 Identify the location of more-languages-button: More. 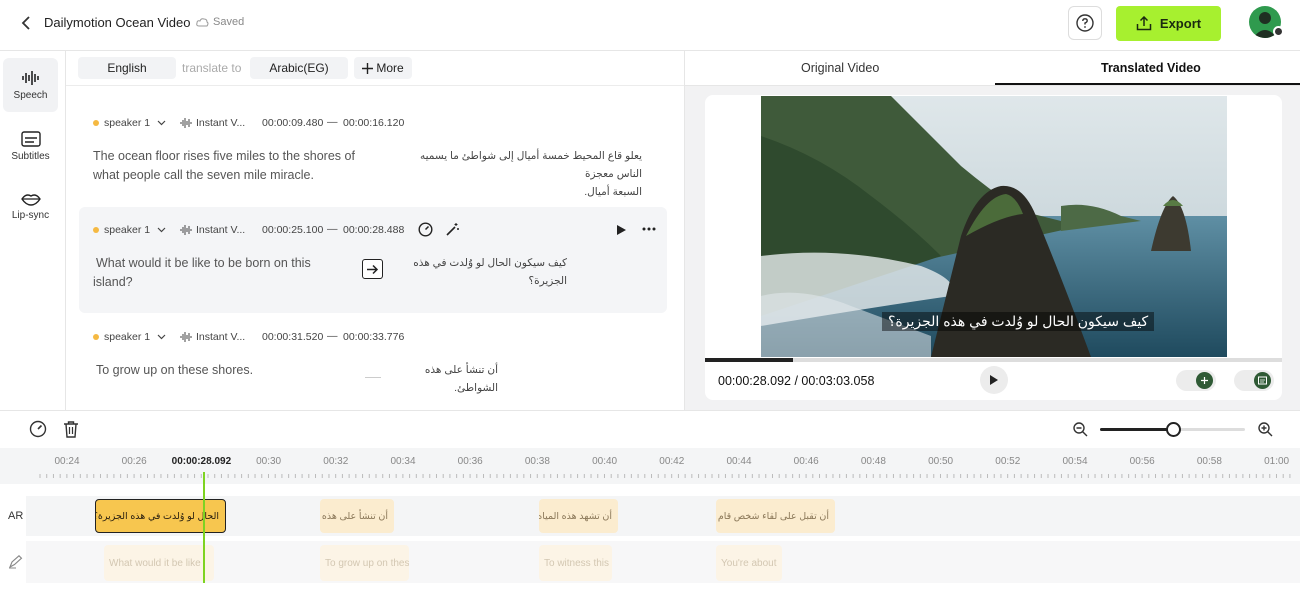
(383, 68).